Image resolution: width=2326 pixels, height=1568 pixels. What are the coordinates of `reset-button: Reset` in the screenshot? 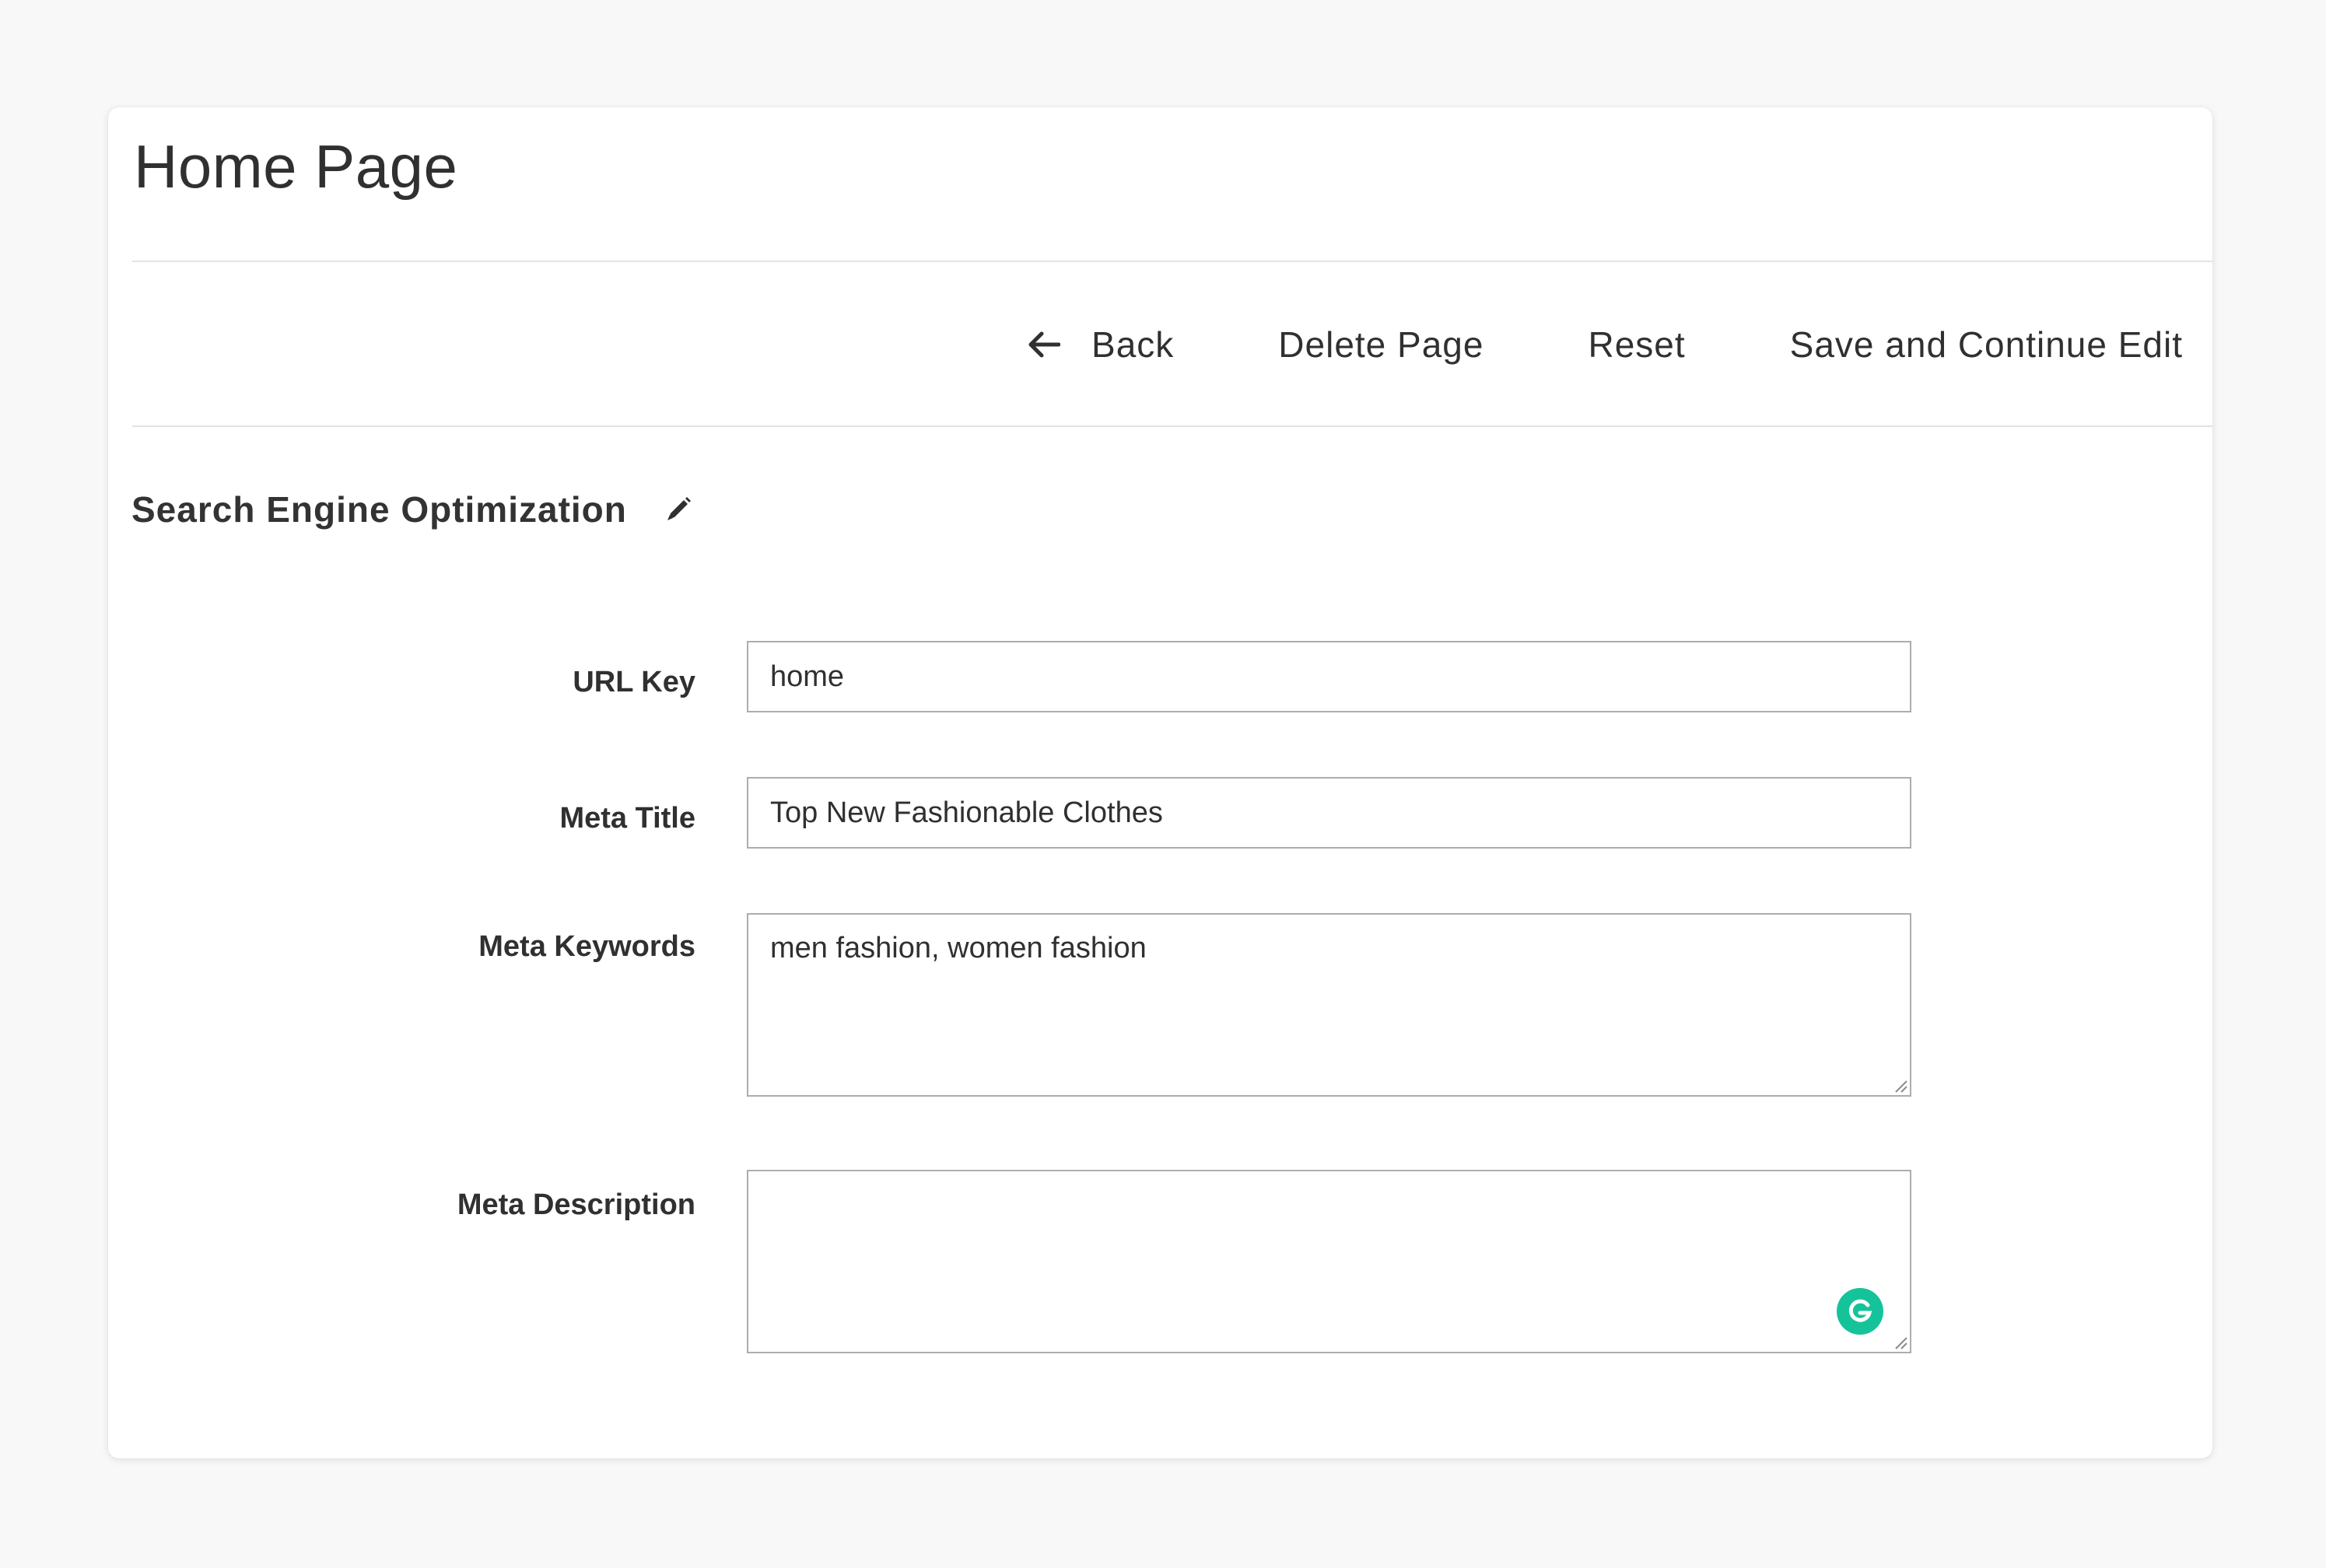 It's located at (1636, 345).